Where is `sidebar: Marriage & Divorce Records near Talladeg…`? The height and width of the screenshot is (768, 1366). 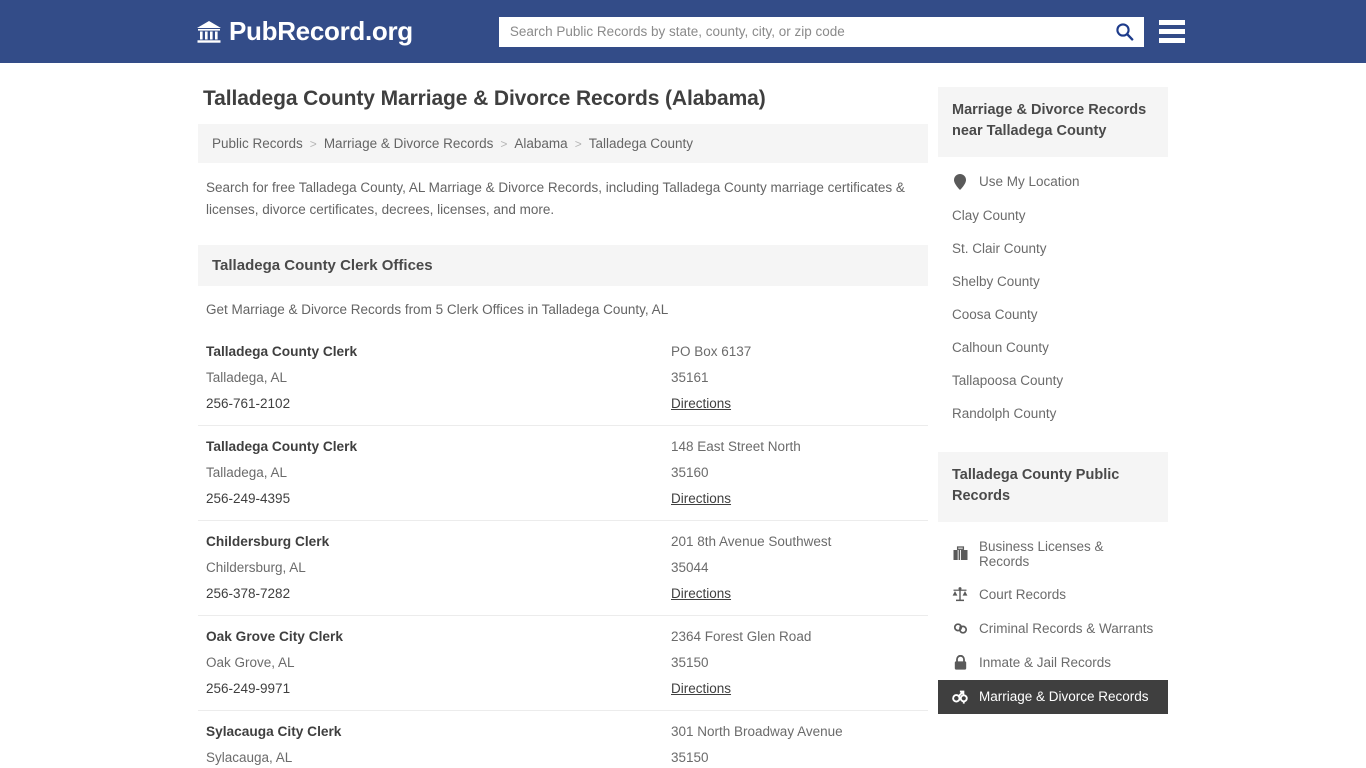 sidebar: Marriage & Divorce Records near Talladeg… is located at coordinates (1053, 427).